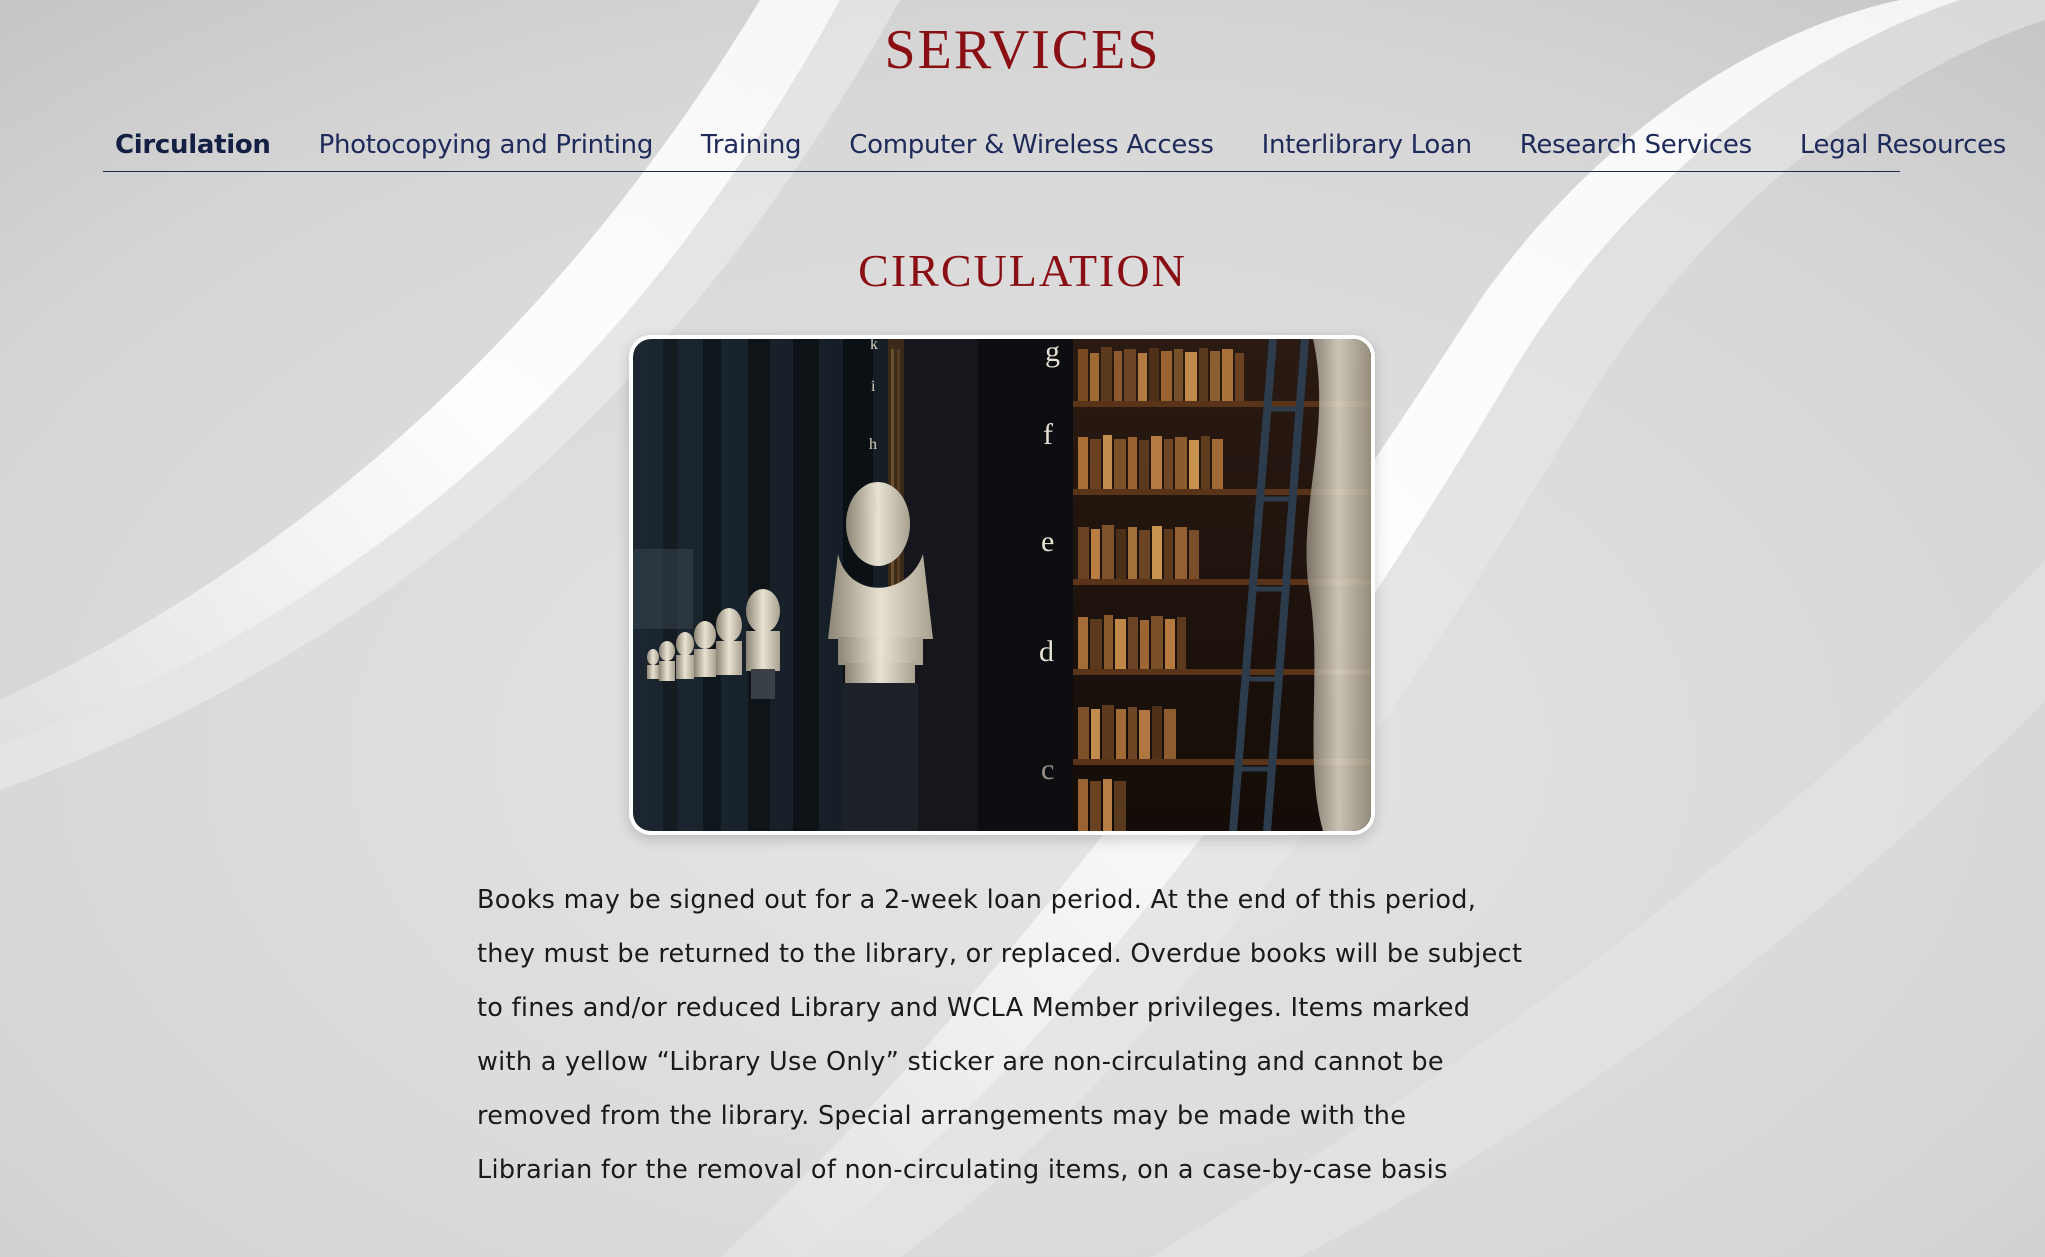  What do you see at coordinates (751, 145) in the screenshot?
I see `tab-training: Training` at bounding box center [751, 145].